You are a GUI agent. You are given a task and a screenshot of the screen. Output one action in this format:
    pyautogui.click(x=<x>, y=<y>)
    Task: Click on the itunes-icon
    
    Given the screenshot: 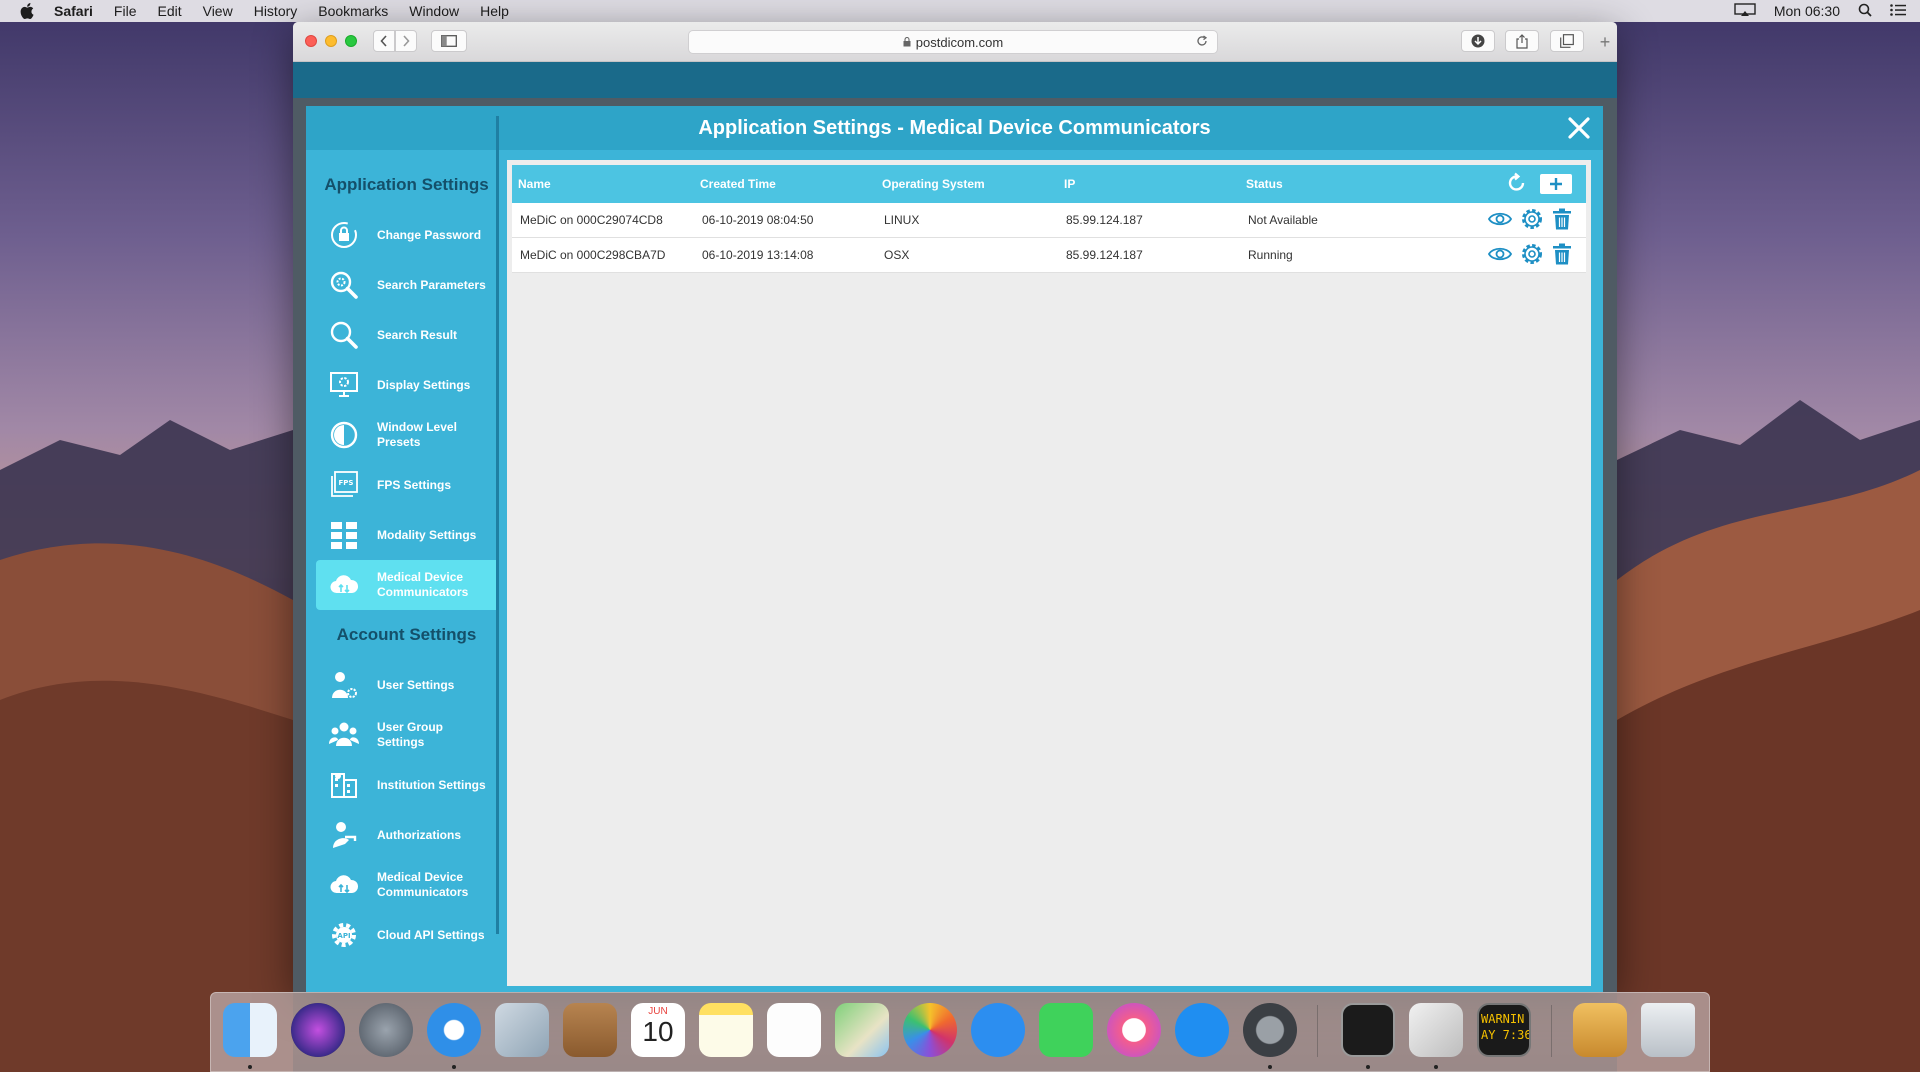 What is the action you would take?
    pyautogui.click(x=1134, y=1030)
    